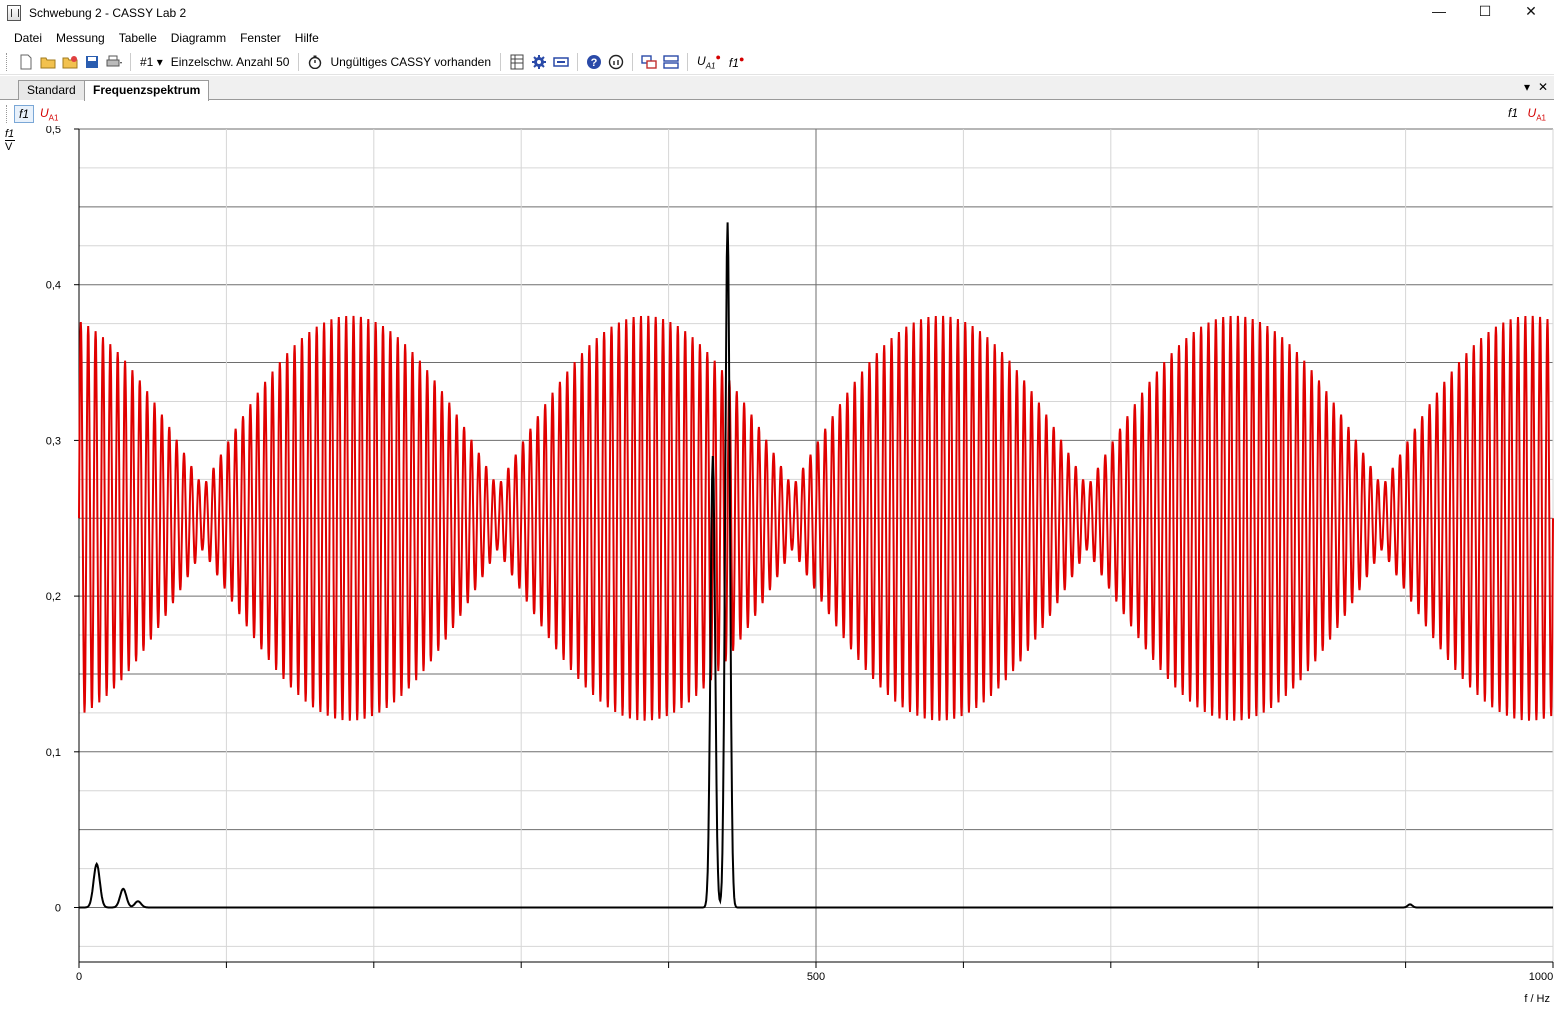 This screenshot has width=1554, height=1011. I want to click on tab-dropdown-icon: ▾, so click(1527, 87).